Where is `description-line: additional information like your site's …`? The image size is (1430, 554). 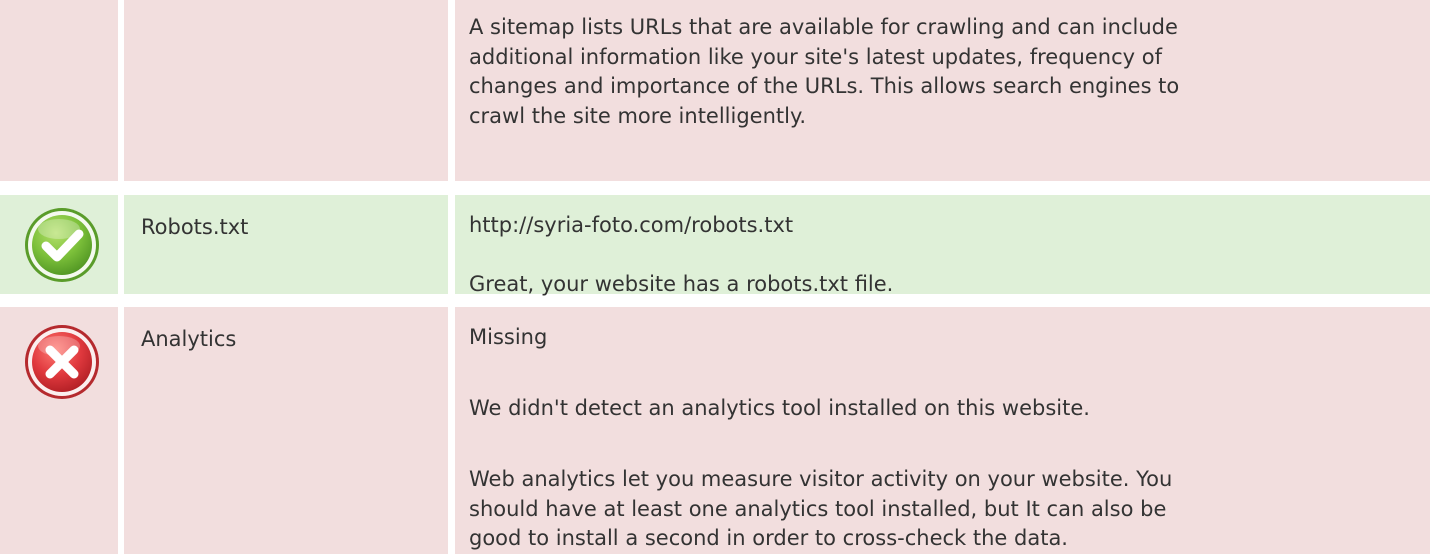
description-line: additional information like your site's … is located at coordinates (815, 56).